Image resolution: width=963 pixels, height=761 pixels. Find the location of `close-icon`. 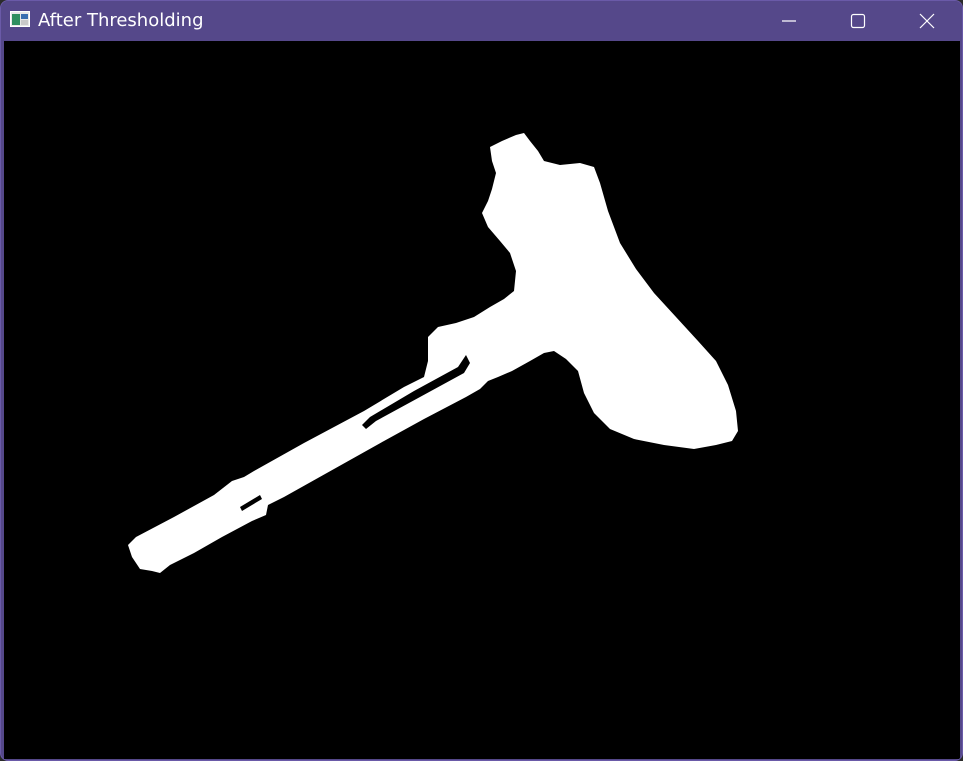

close-icon is located at coordinates (927, 21).